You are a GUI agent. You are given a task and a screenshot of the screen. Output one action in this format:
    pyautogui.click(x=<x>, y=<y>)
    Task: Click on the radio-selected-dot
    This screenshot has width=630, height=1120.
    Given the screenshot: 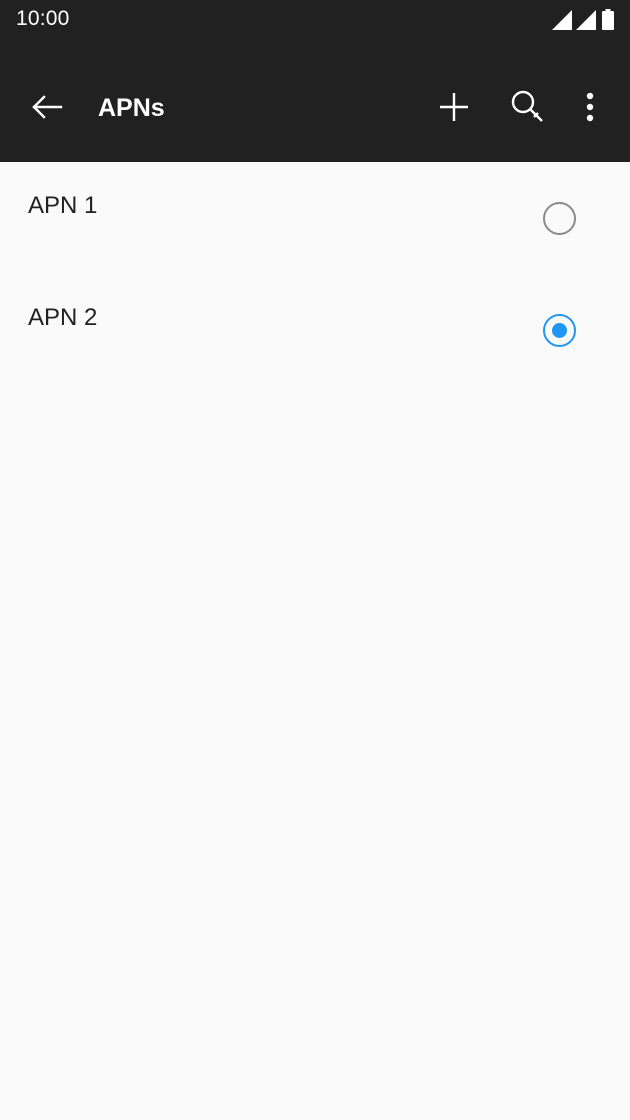 What is the action you would take?
    pyautogui.click(x=559, y=330)
    